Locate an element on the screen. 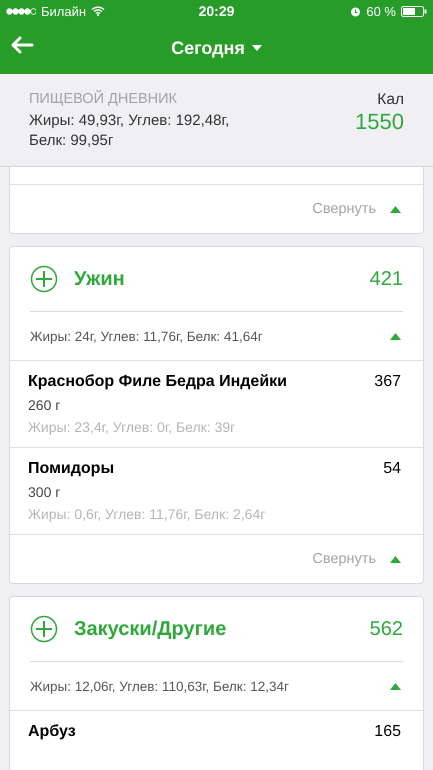  meal-macros: Жиры: 12,06г, Углев: 110,63г, Белк: 12,34г is located at coordinates (159, 686).